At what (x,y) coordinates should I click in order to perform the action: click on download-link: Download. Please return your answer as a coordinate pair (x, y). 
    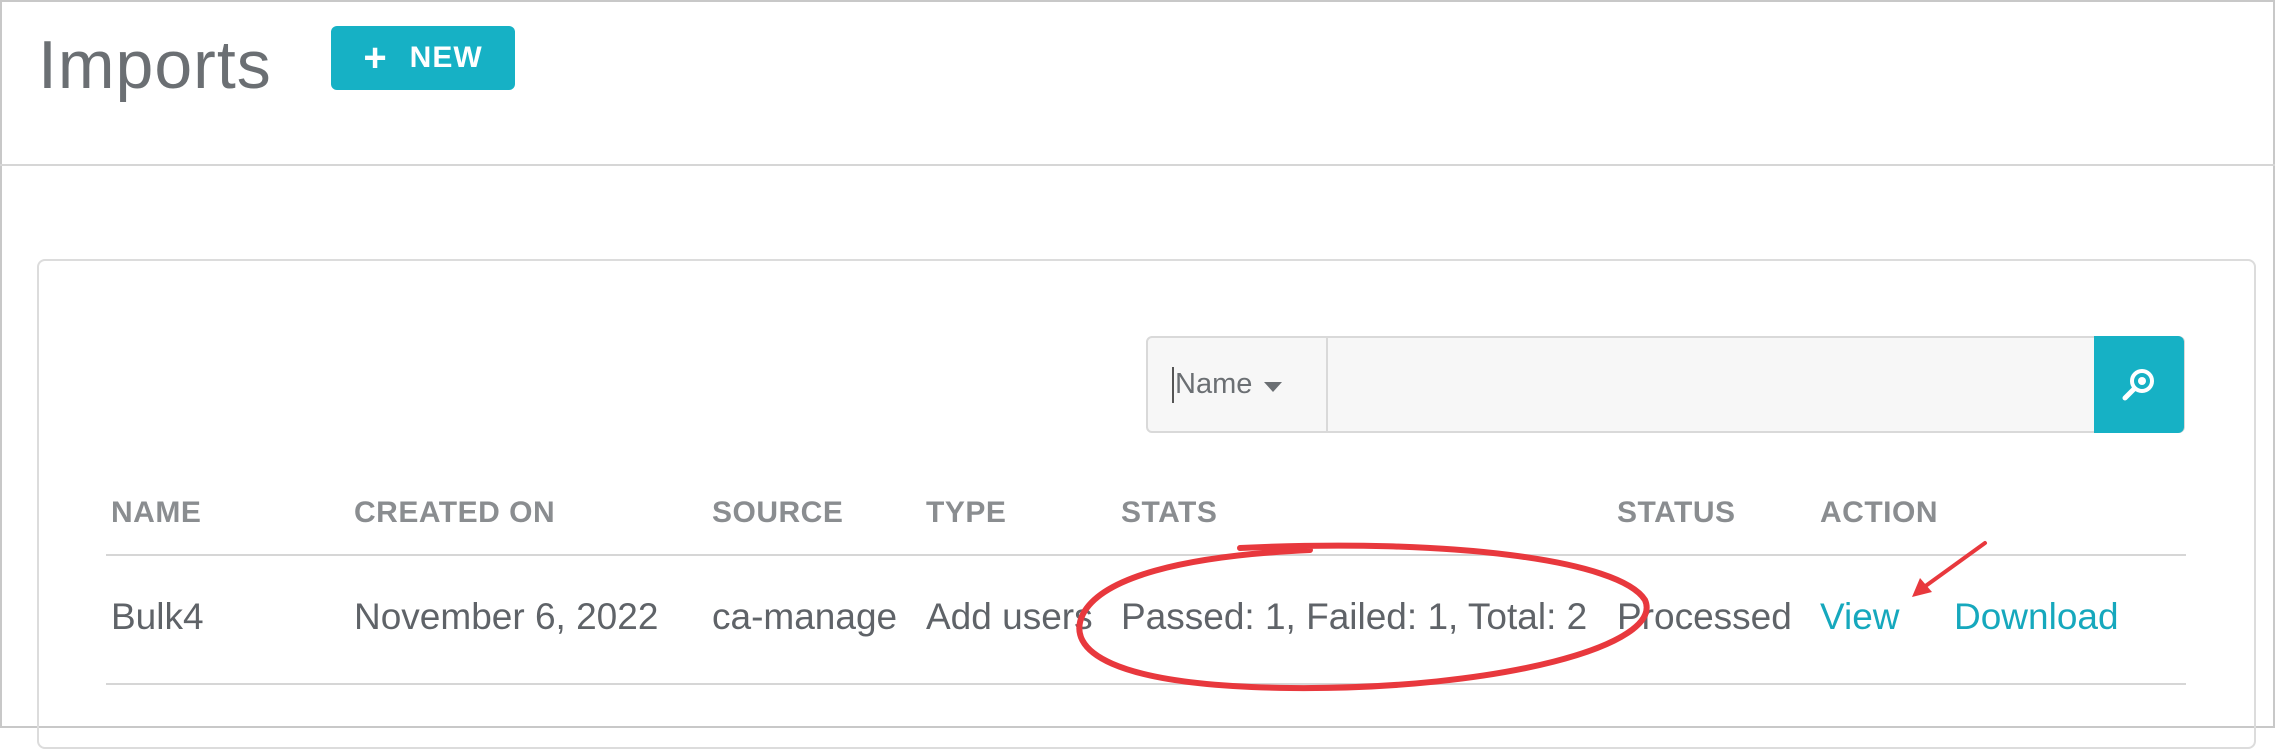
    Looking at the image, I should click on (2036, 617).